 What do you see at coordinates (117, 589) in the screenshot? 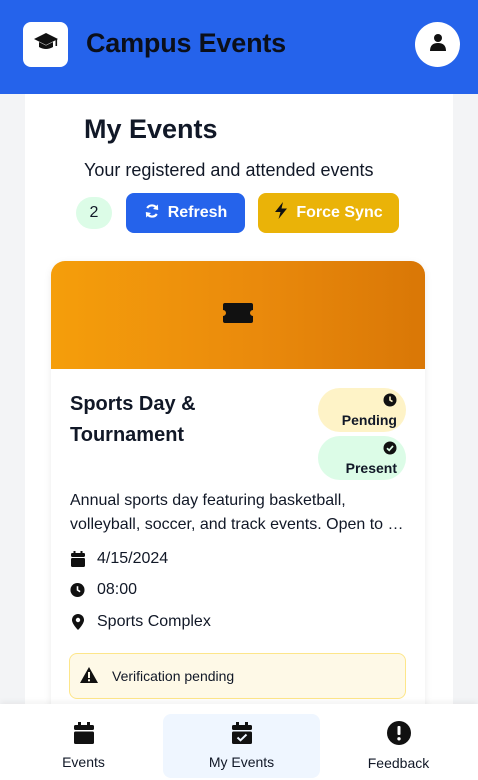
I see `event-time-value: 08:00` at bounding box center [117, 589].